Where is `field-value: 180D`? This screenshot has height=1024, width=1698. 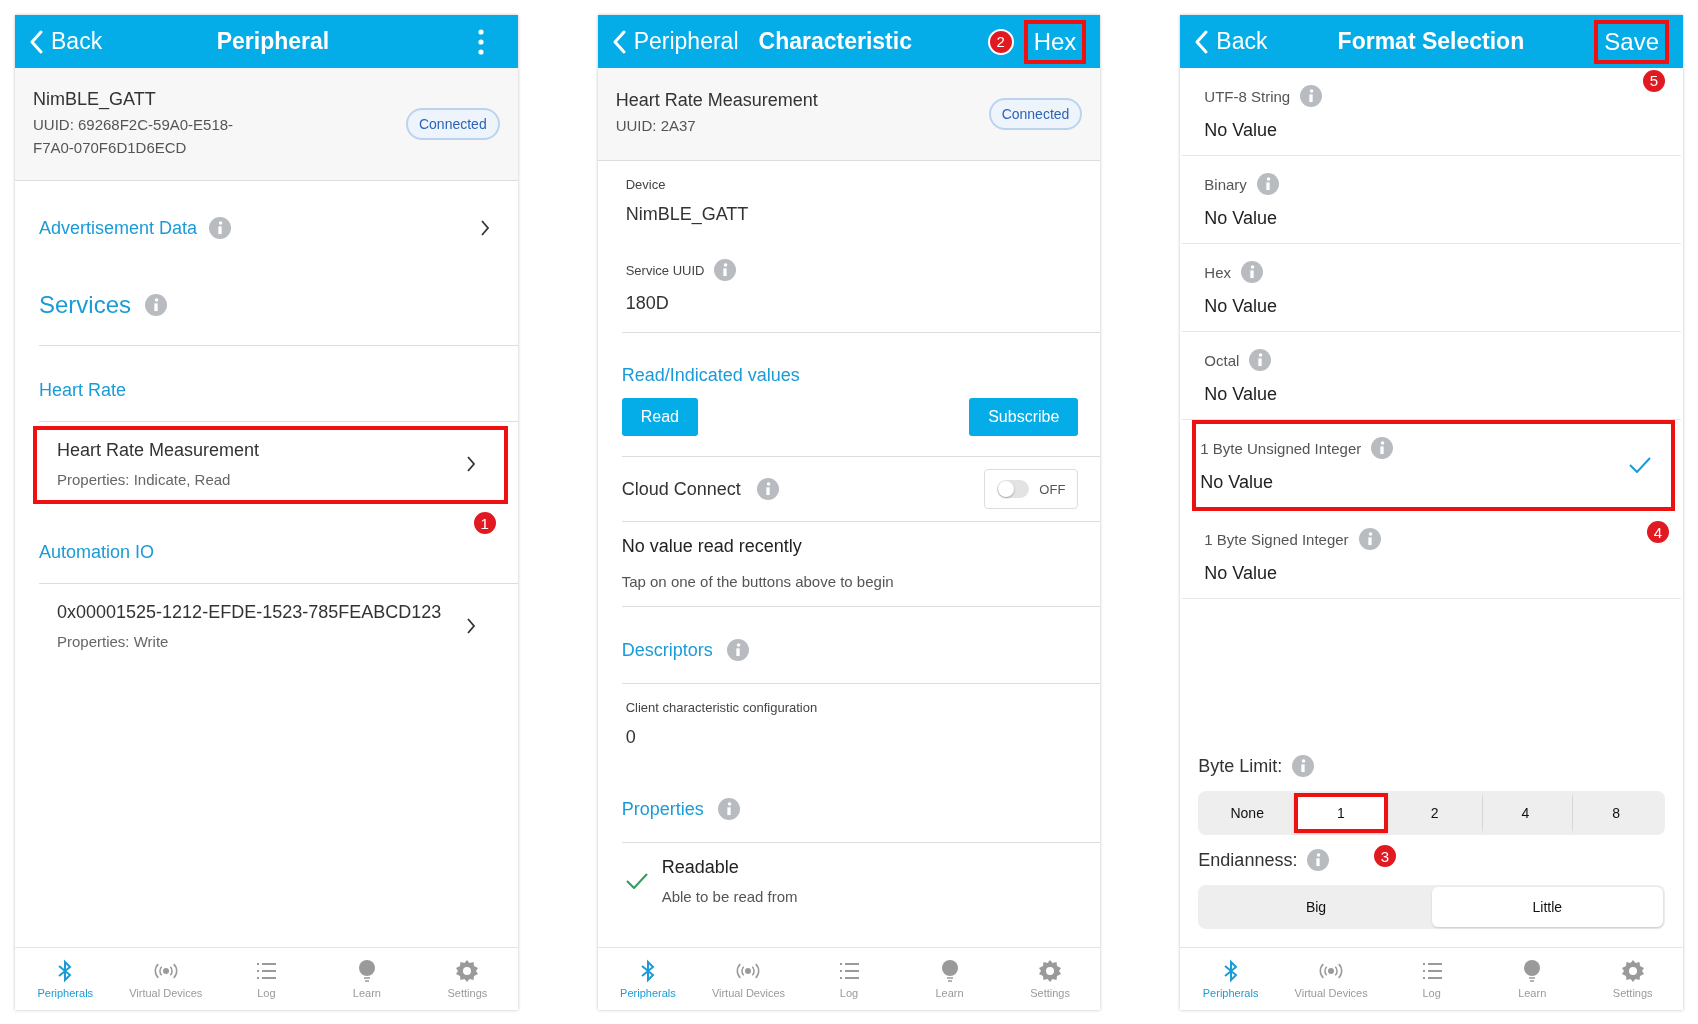 field-value: 180D is located at coordinates (647, 303).